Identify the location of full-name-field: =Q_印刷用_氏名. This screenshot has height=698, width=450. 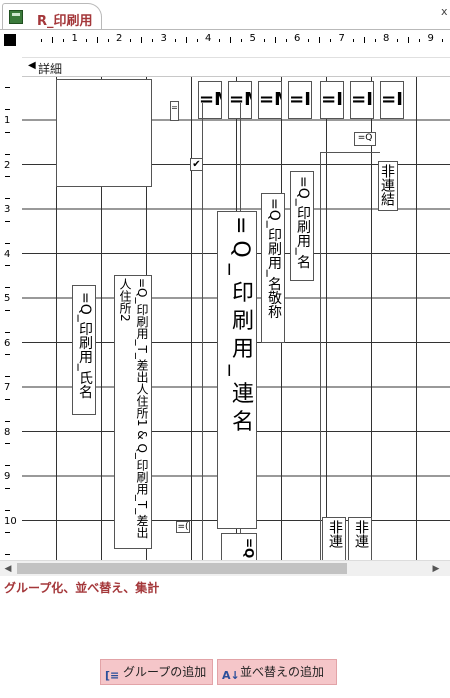
(84, 350).